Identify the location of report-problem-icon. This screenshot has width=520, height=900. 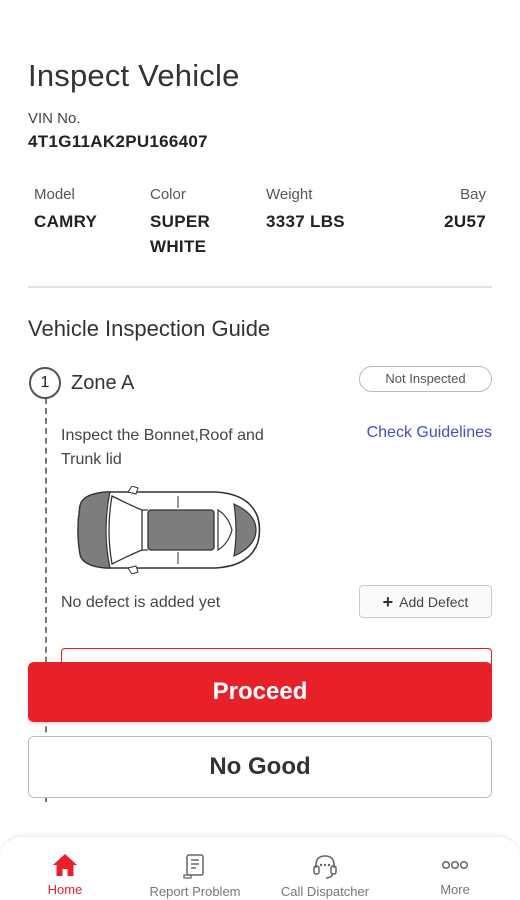
(195, 866).